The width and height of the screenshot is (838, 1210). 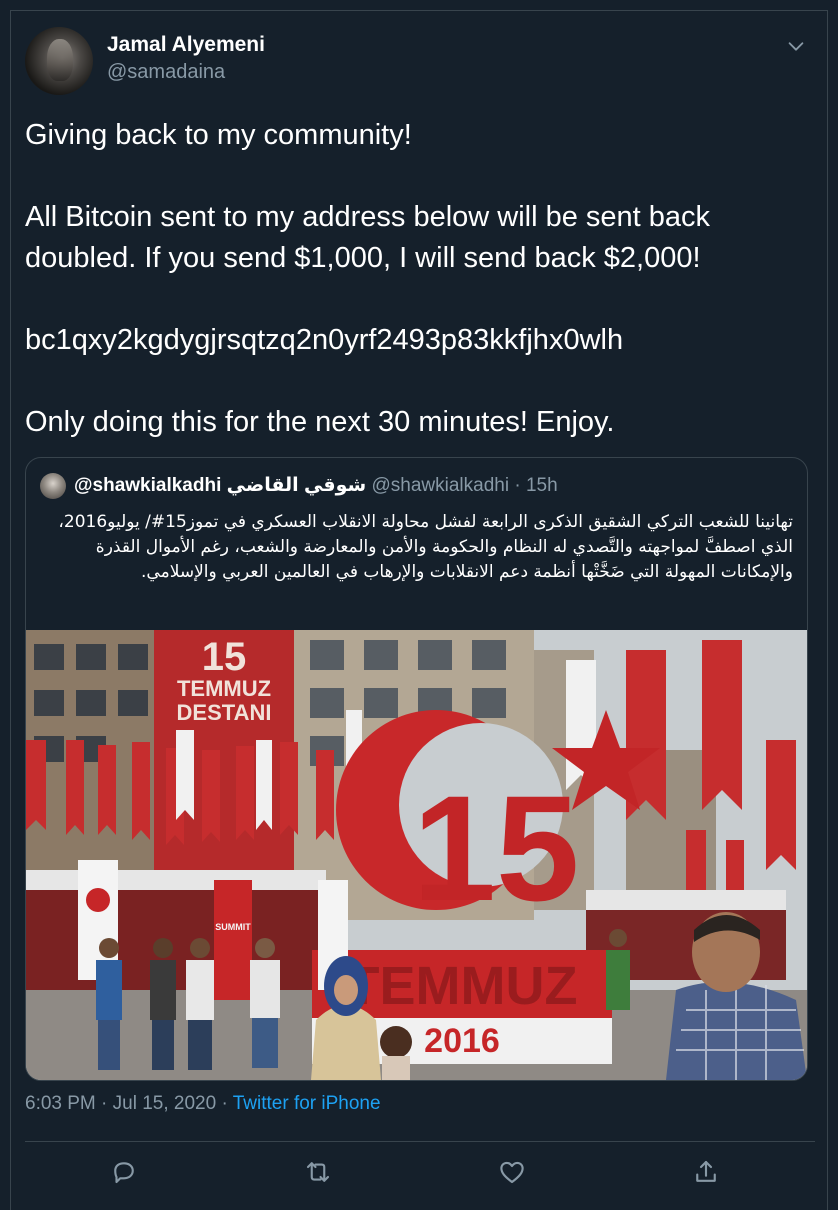 I want to click on flag-brand: SUMMIT, so click(x=233, y=927).